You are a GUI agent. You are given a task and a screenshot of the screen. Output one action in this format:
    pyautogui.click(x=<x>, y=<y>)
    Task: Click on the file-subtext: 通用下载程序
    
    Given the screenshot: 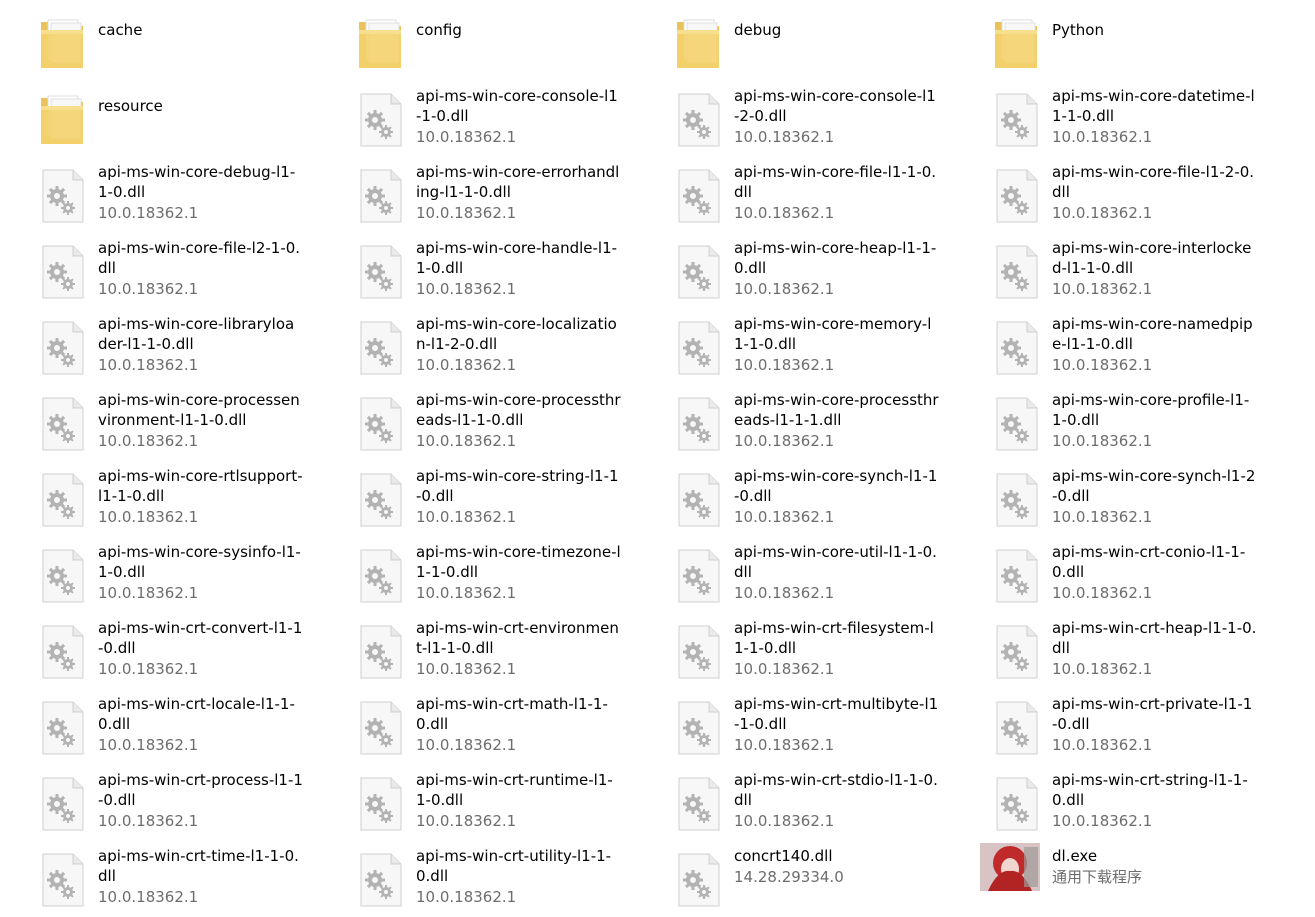 What is the action you would take?
    pyautogui.click(x=1097, y=877)
    